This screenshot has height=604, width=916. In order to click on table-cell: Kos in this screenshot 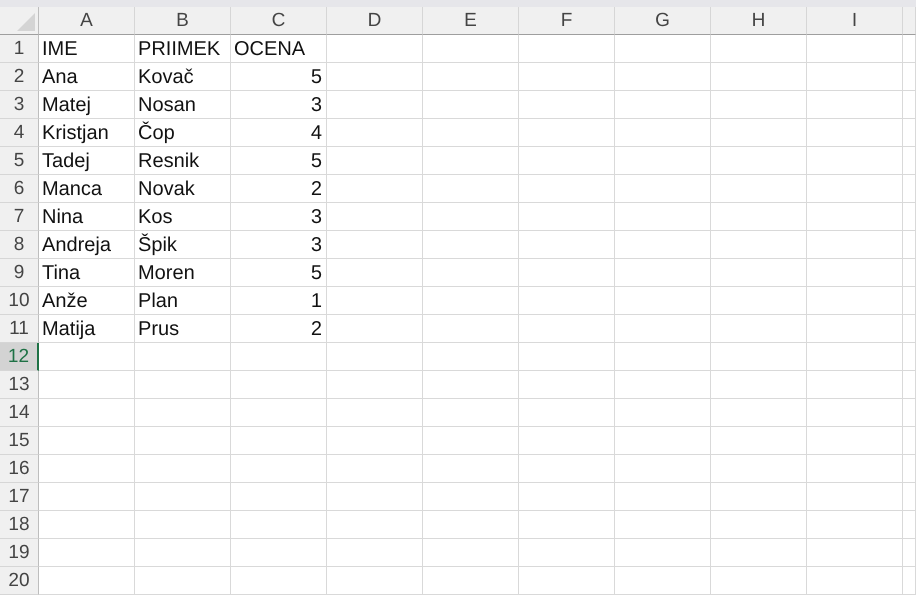, I will do `click(183, 217)`.